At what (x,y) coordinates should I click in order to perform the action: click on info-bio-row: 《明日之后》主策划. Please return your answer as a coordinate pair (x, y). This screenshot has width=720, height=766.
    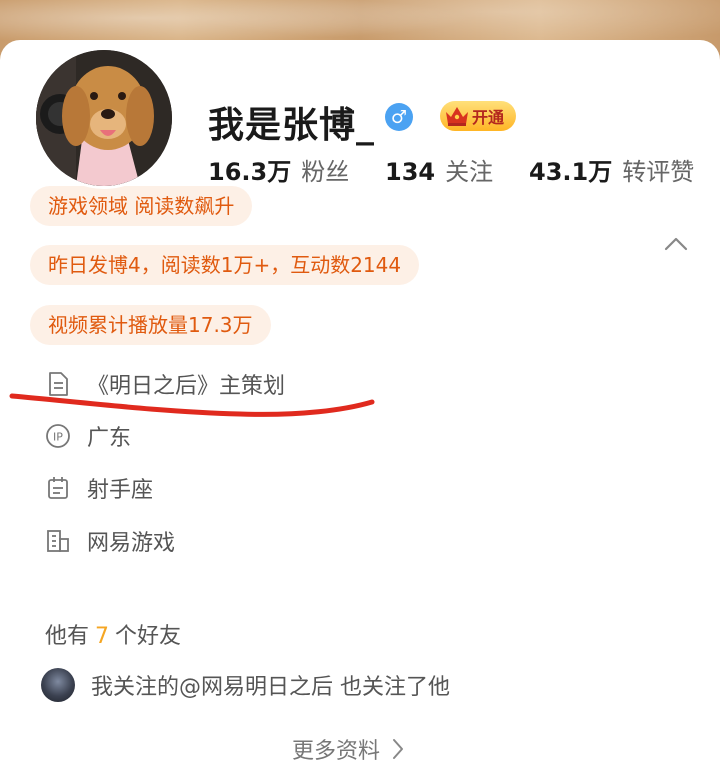
    Looking at the image, I should click on (165, 384).